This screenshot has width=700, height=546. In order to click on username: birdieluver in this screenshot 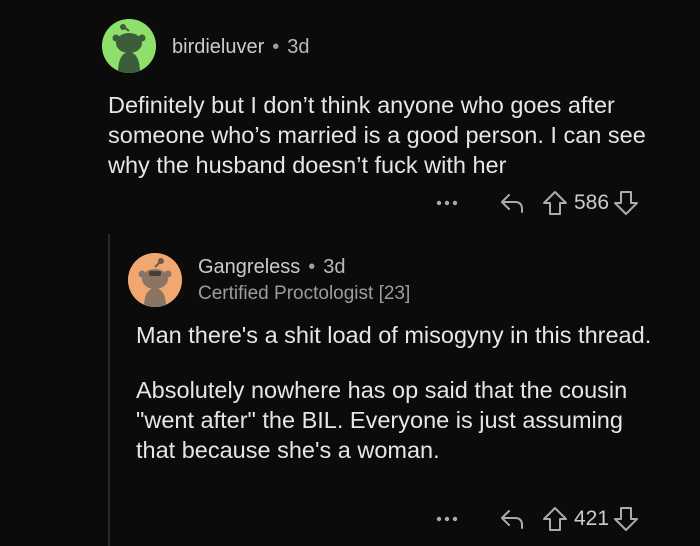, I will do `click(218, 47)`.